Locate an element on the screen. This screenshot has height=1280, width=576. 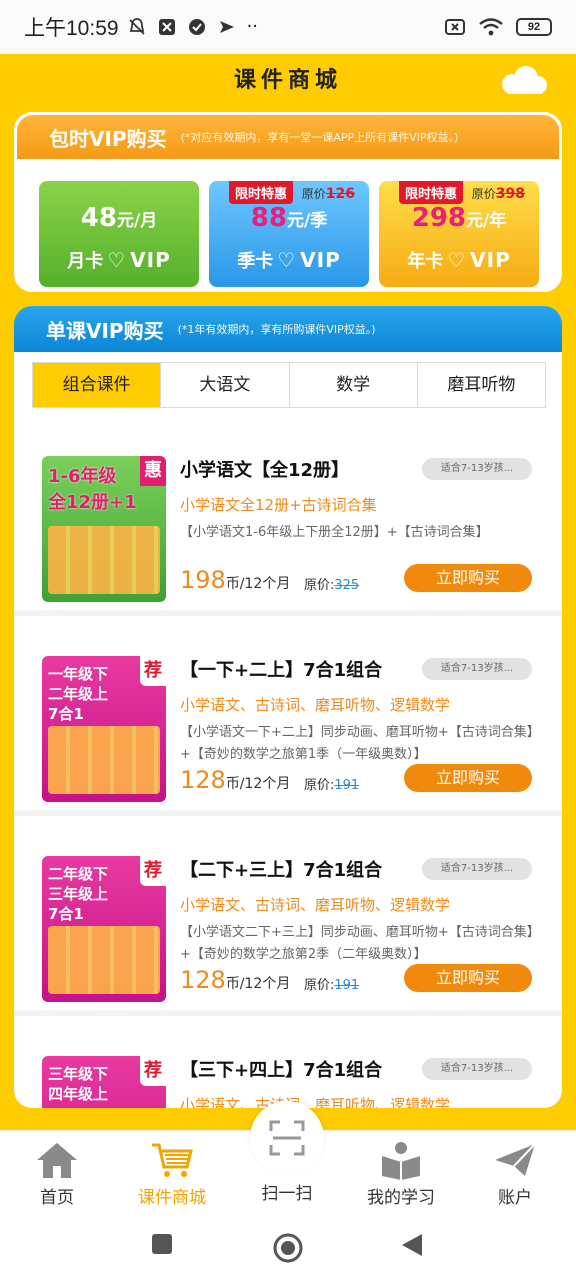
mute-bell-icon is located at coordinates (136, 26).